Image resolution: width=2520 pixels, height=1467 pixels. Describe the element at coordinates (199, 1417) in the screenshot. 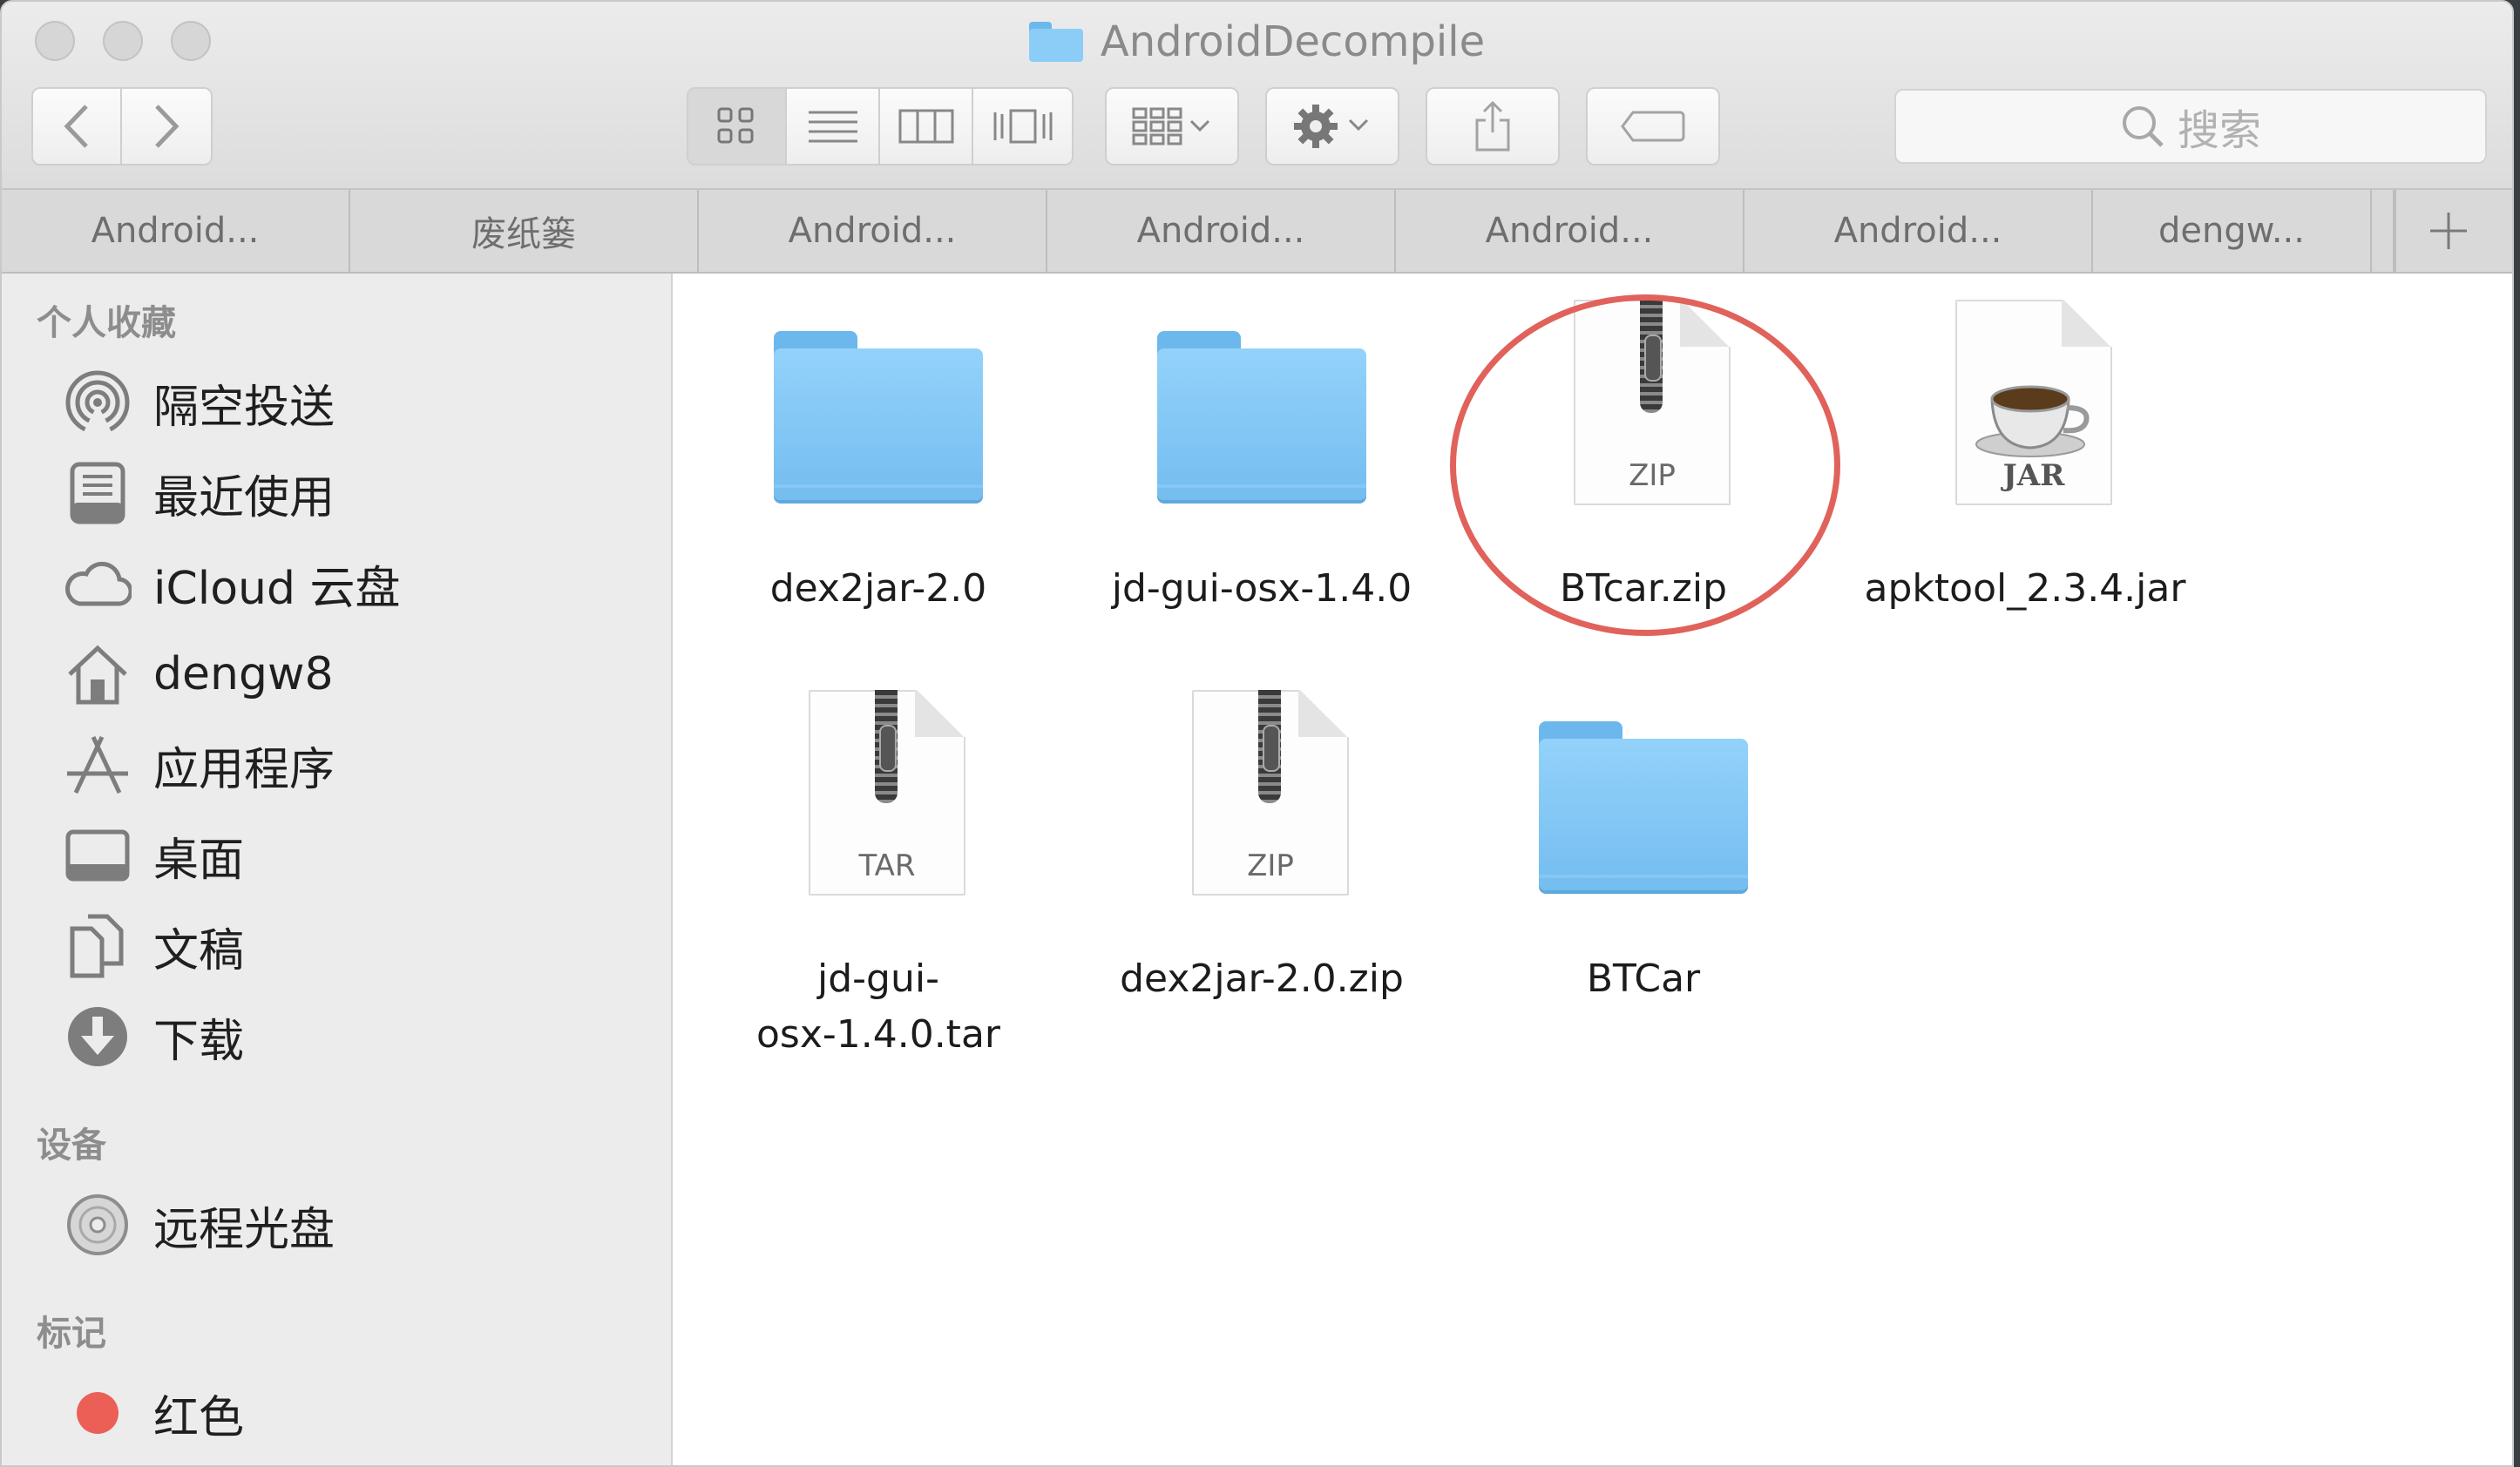

I see `sidebar-item-label: 红色` at that location.